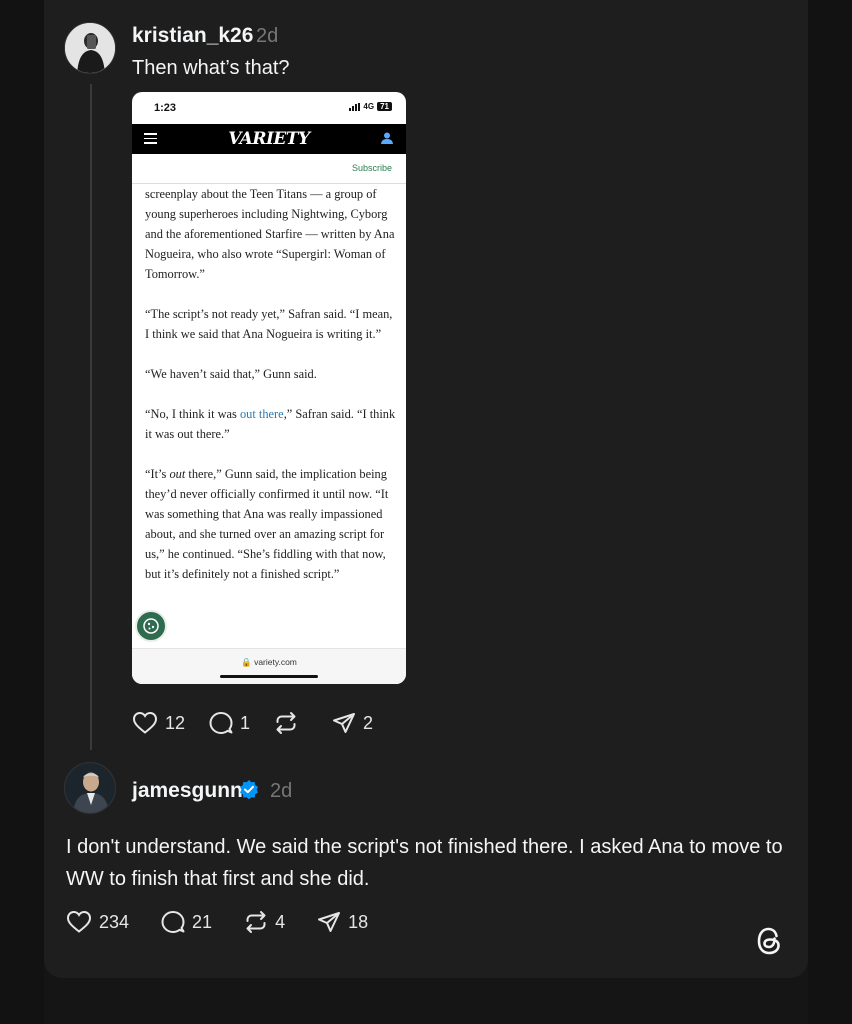  I want to click on share-button: 2, so click(352, 723).